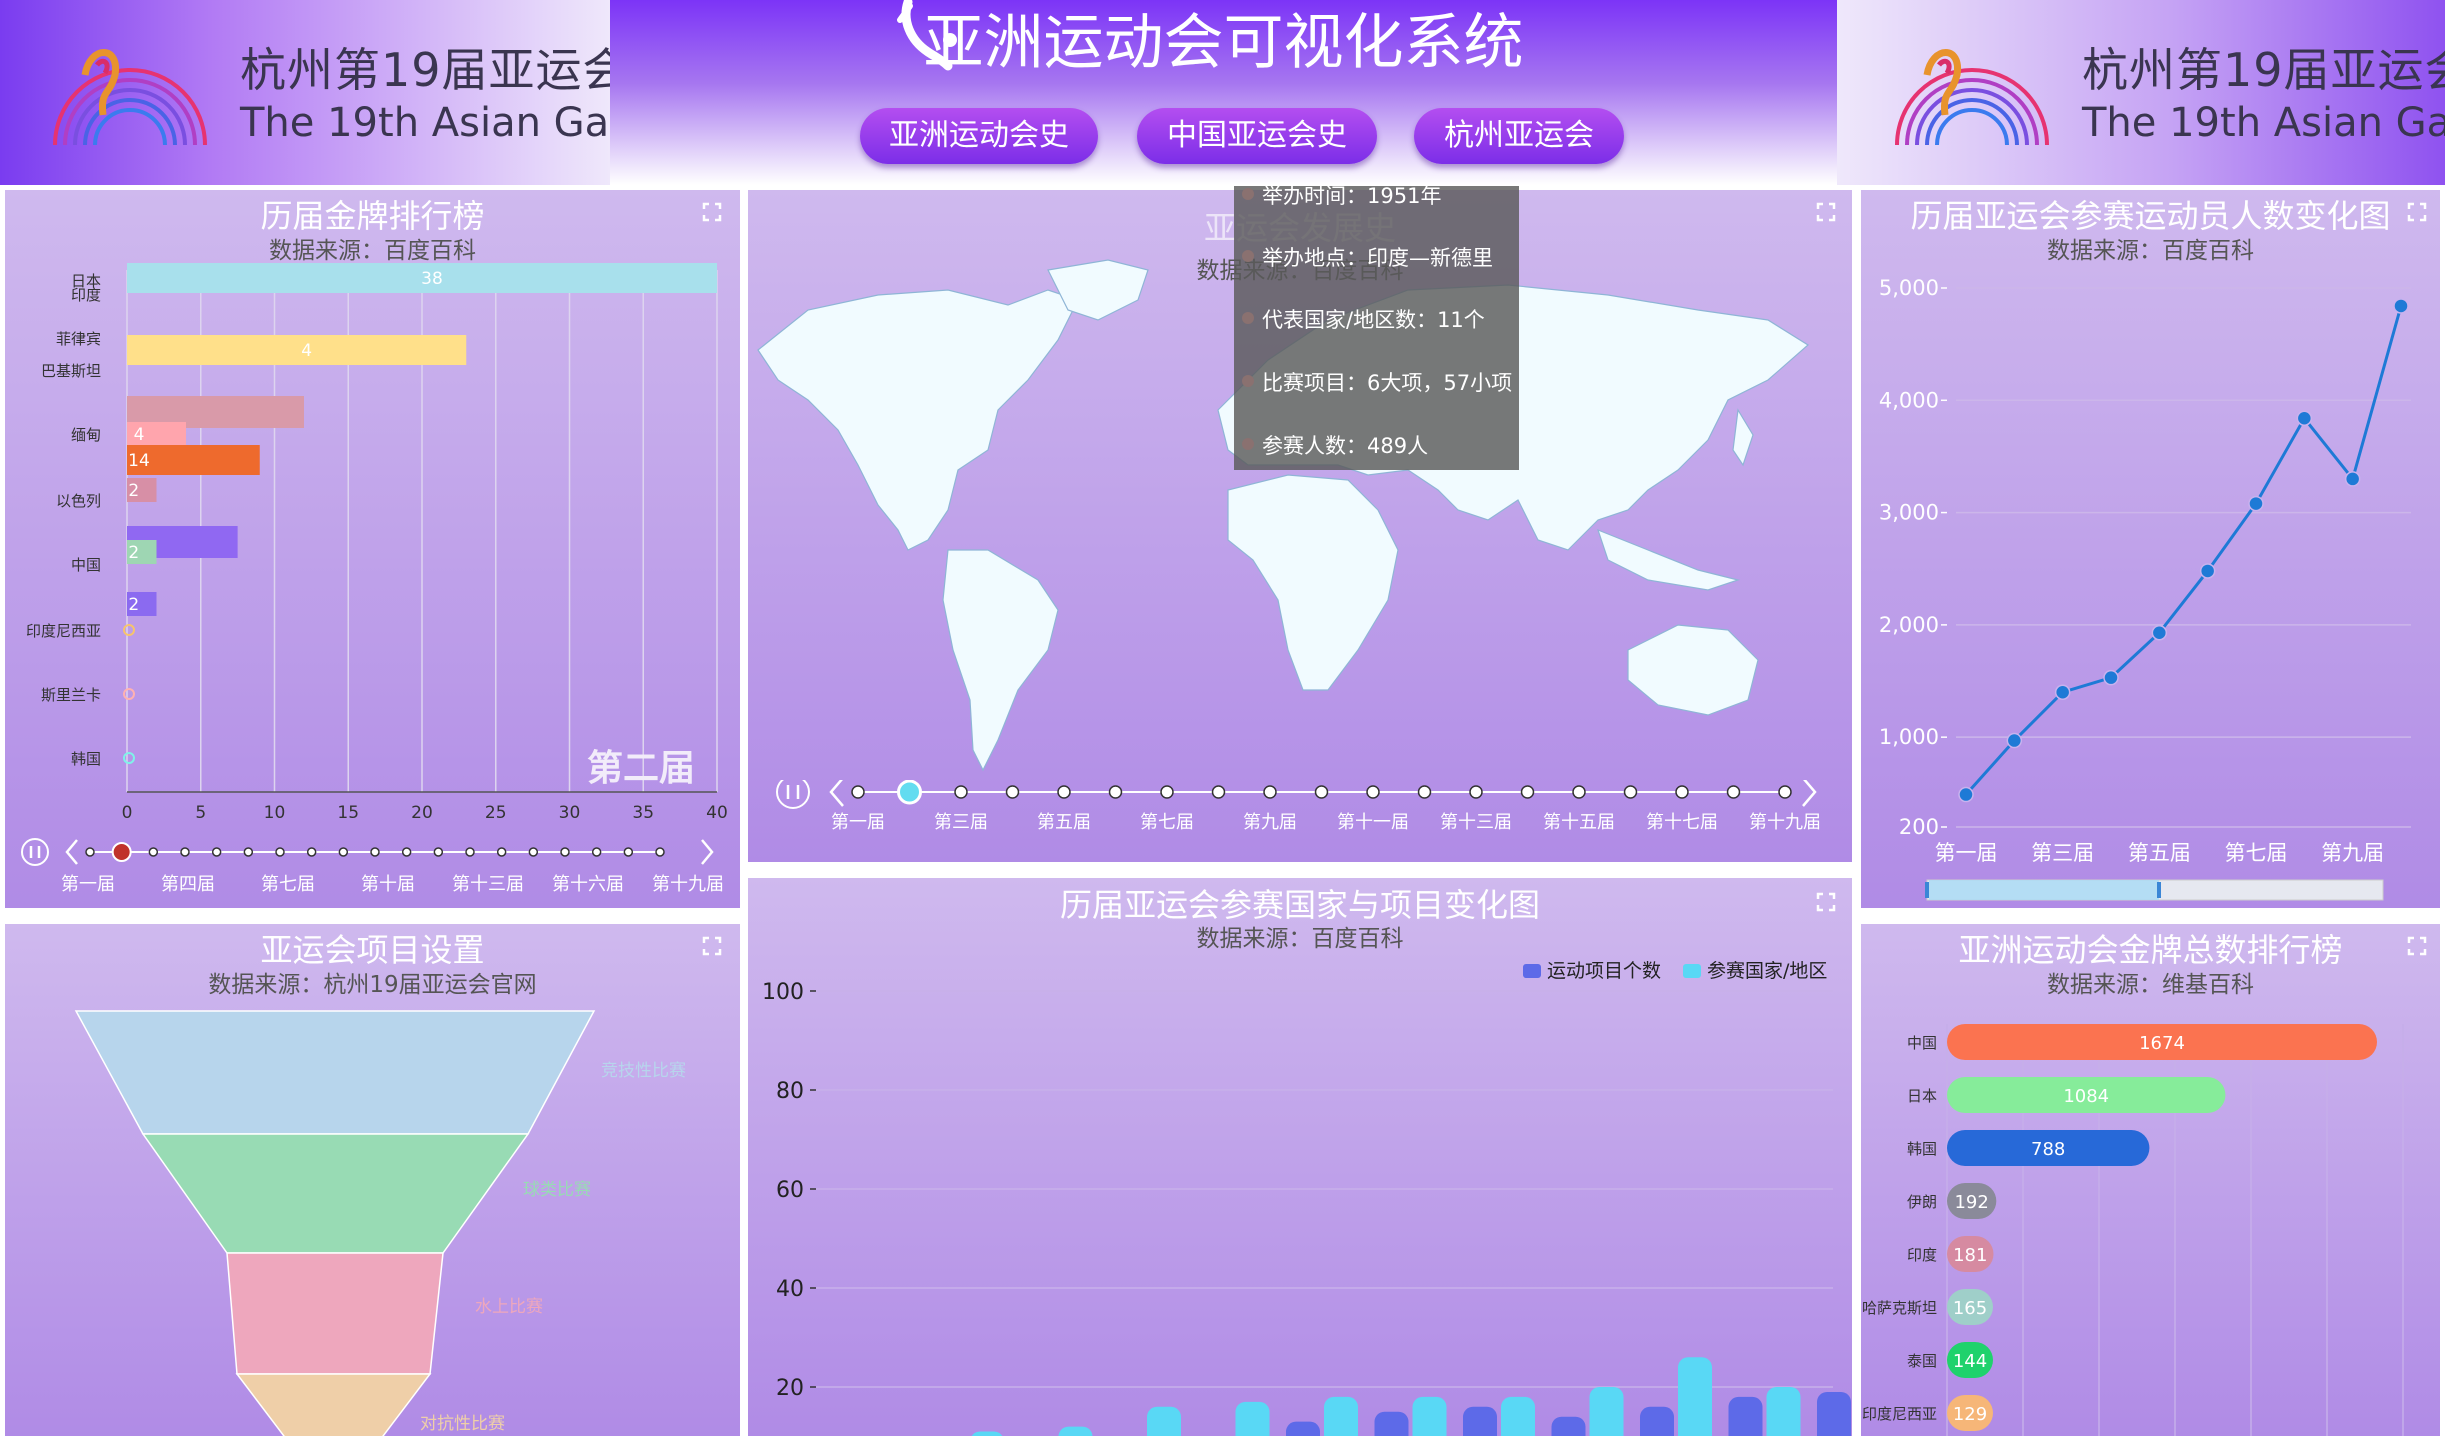 The height and width of the screenshot is (1436, 2445). Describe the element at coordinates (1922, 1361) in the screenshot. I see `category-label: 泰国` at that location.